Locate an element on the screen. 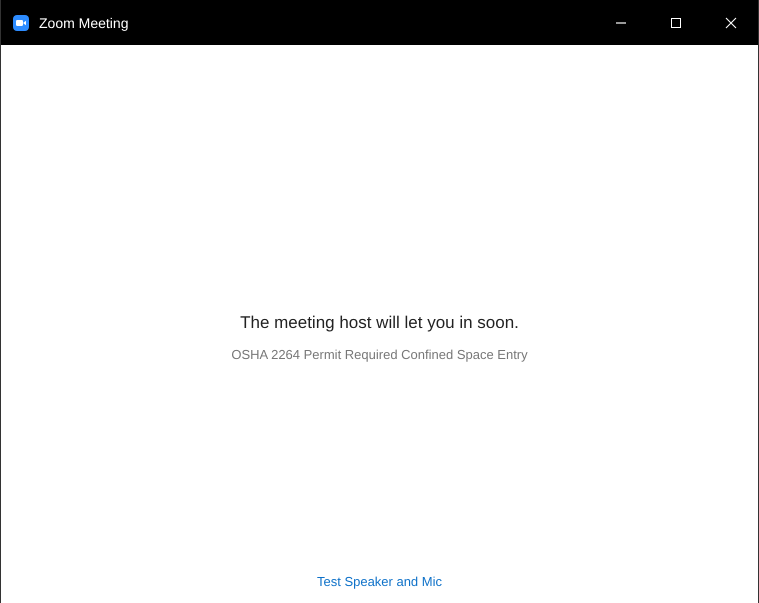  window-title: Zoom Meeting is located at coordinates (83, 22).